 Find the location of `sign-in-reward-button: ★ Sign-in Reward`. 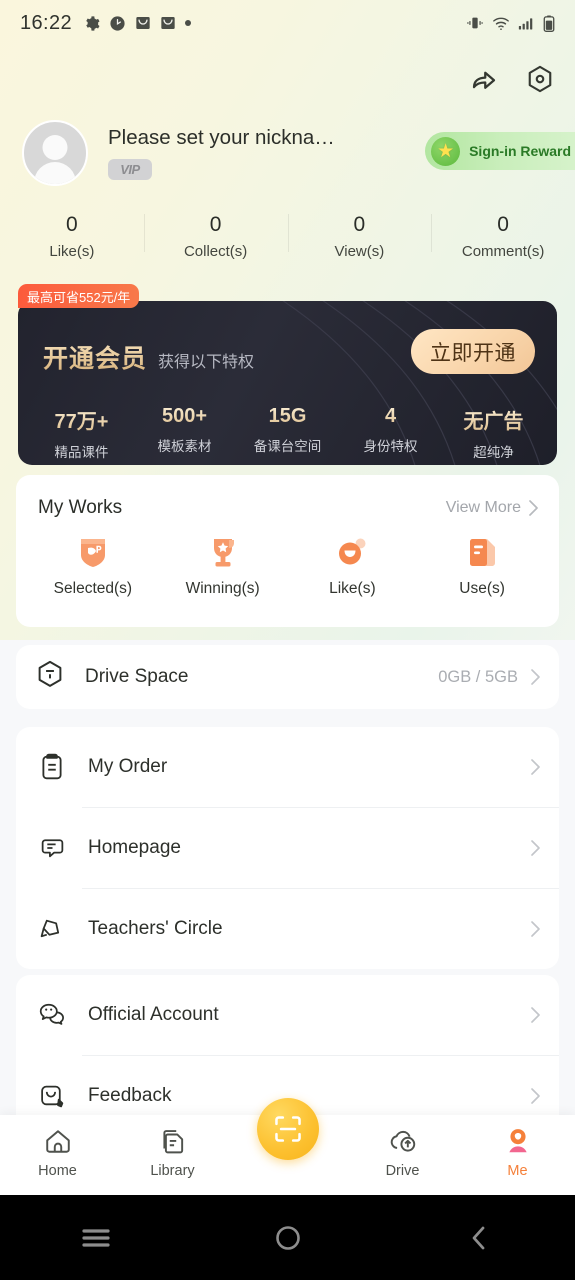

sign-in-reward-button: ★ Sign-in Reward is located at coordinates (500, 151).